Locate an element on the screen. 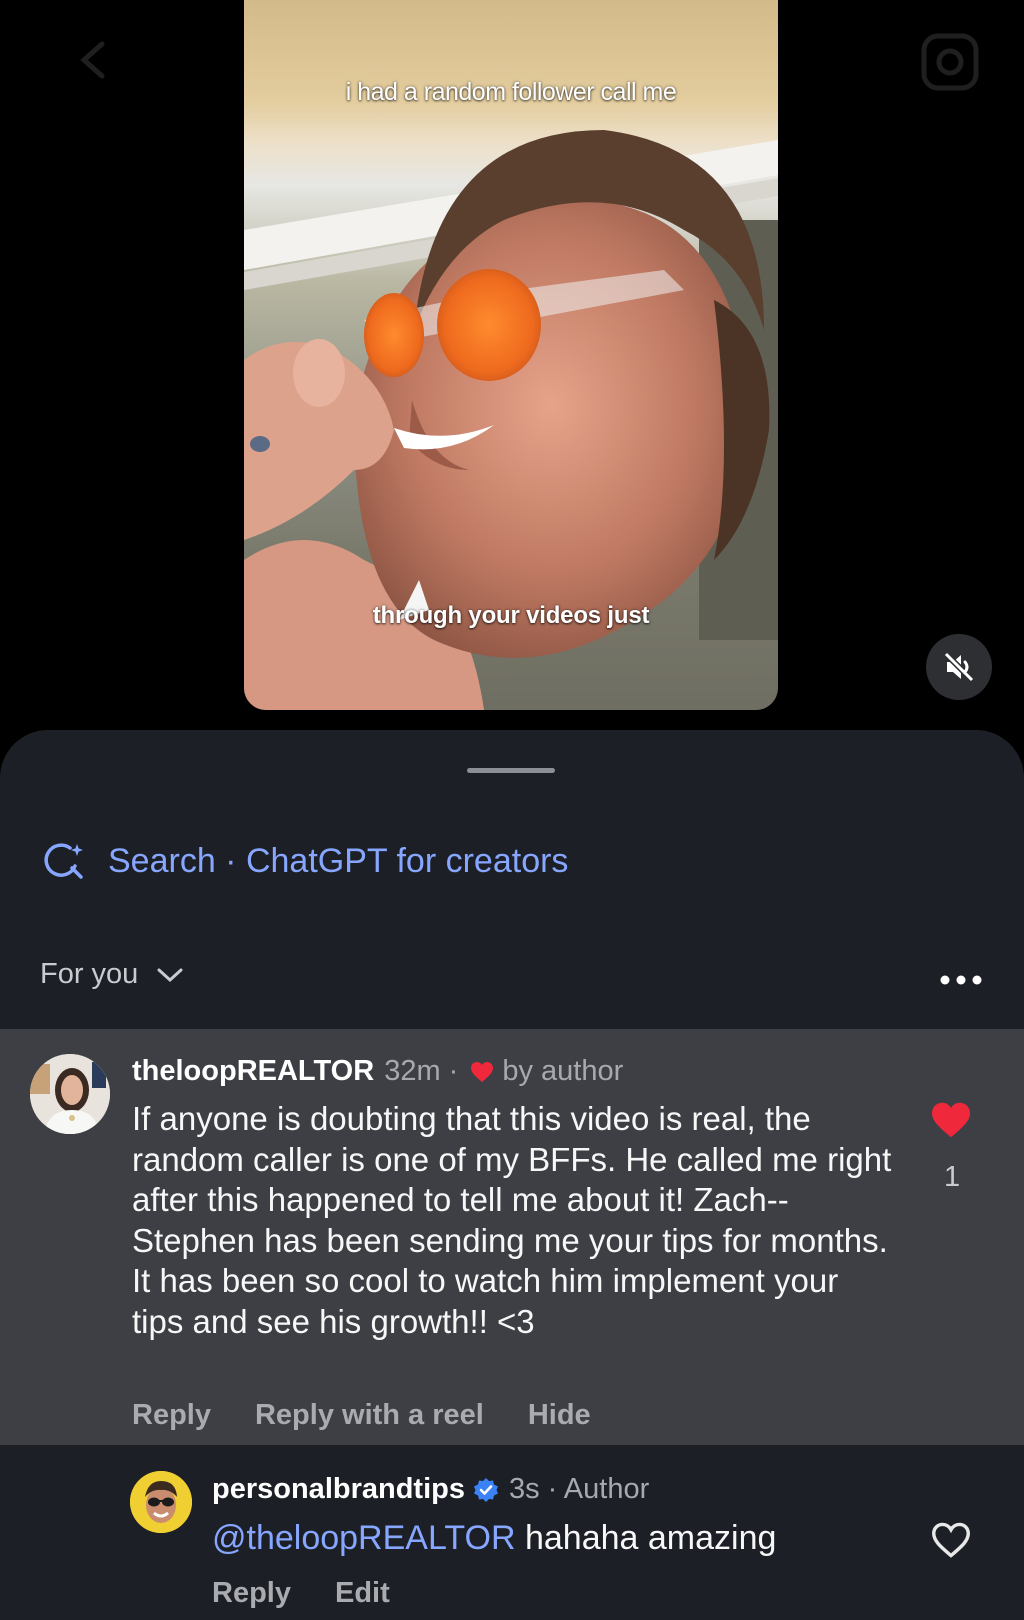 The height and width of the screenshot is (1620, 1024). video-caption-bottom: through your videos just is located at coordinates (511, 615).